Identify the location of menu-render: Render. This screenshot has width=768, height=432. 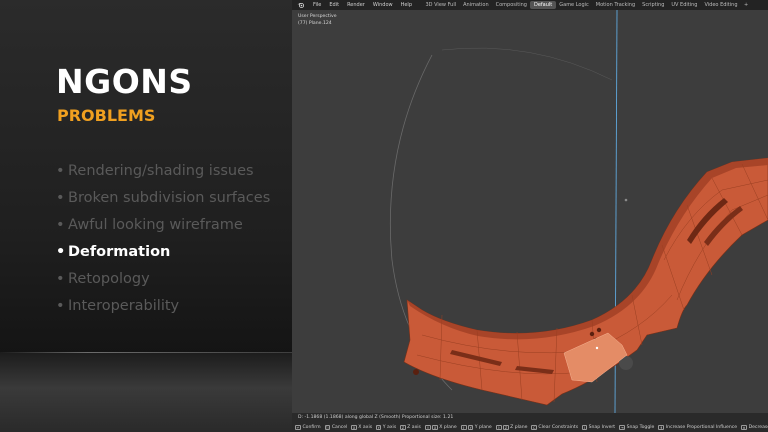
(356, 5).